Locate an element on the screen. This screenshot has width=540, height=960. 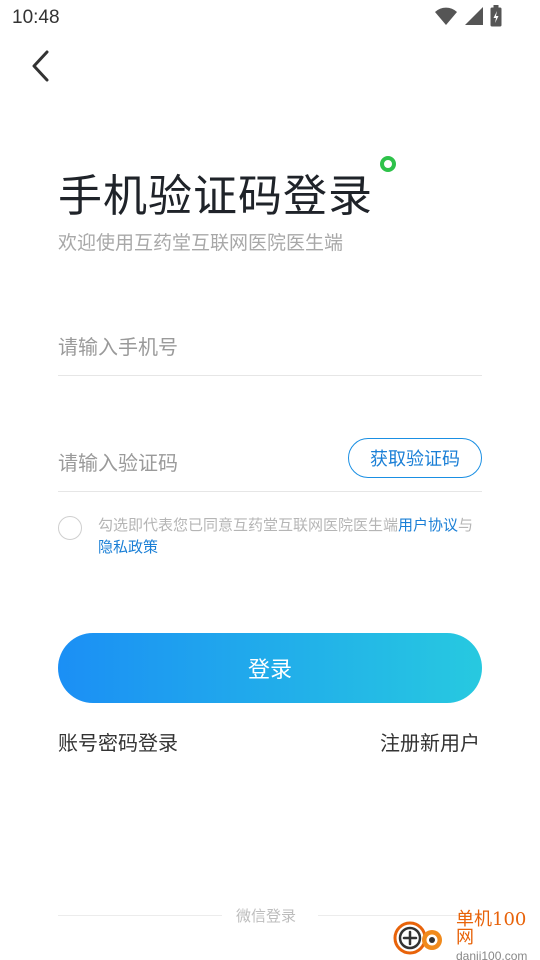
login-button: 登录 is located at coordinates (270, 668).